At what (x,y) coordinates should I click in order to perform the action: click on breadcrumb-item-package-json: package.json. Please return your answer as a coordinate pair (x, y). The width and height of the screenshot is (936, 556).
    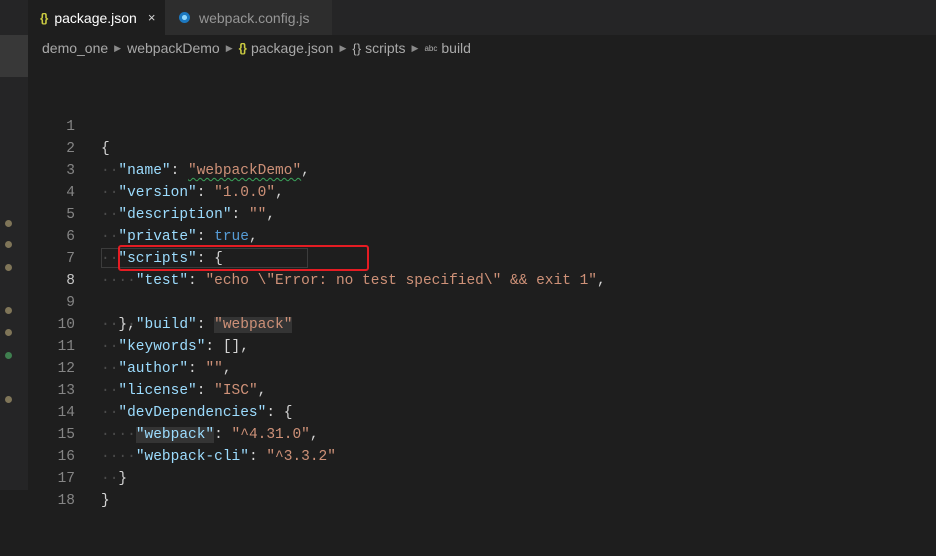
    Looking at the image, I should click on (292, 48).